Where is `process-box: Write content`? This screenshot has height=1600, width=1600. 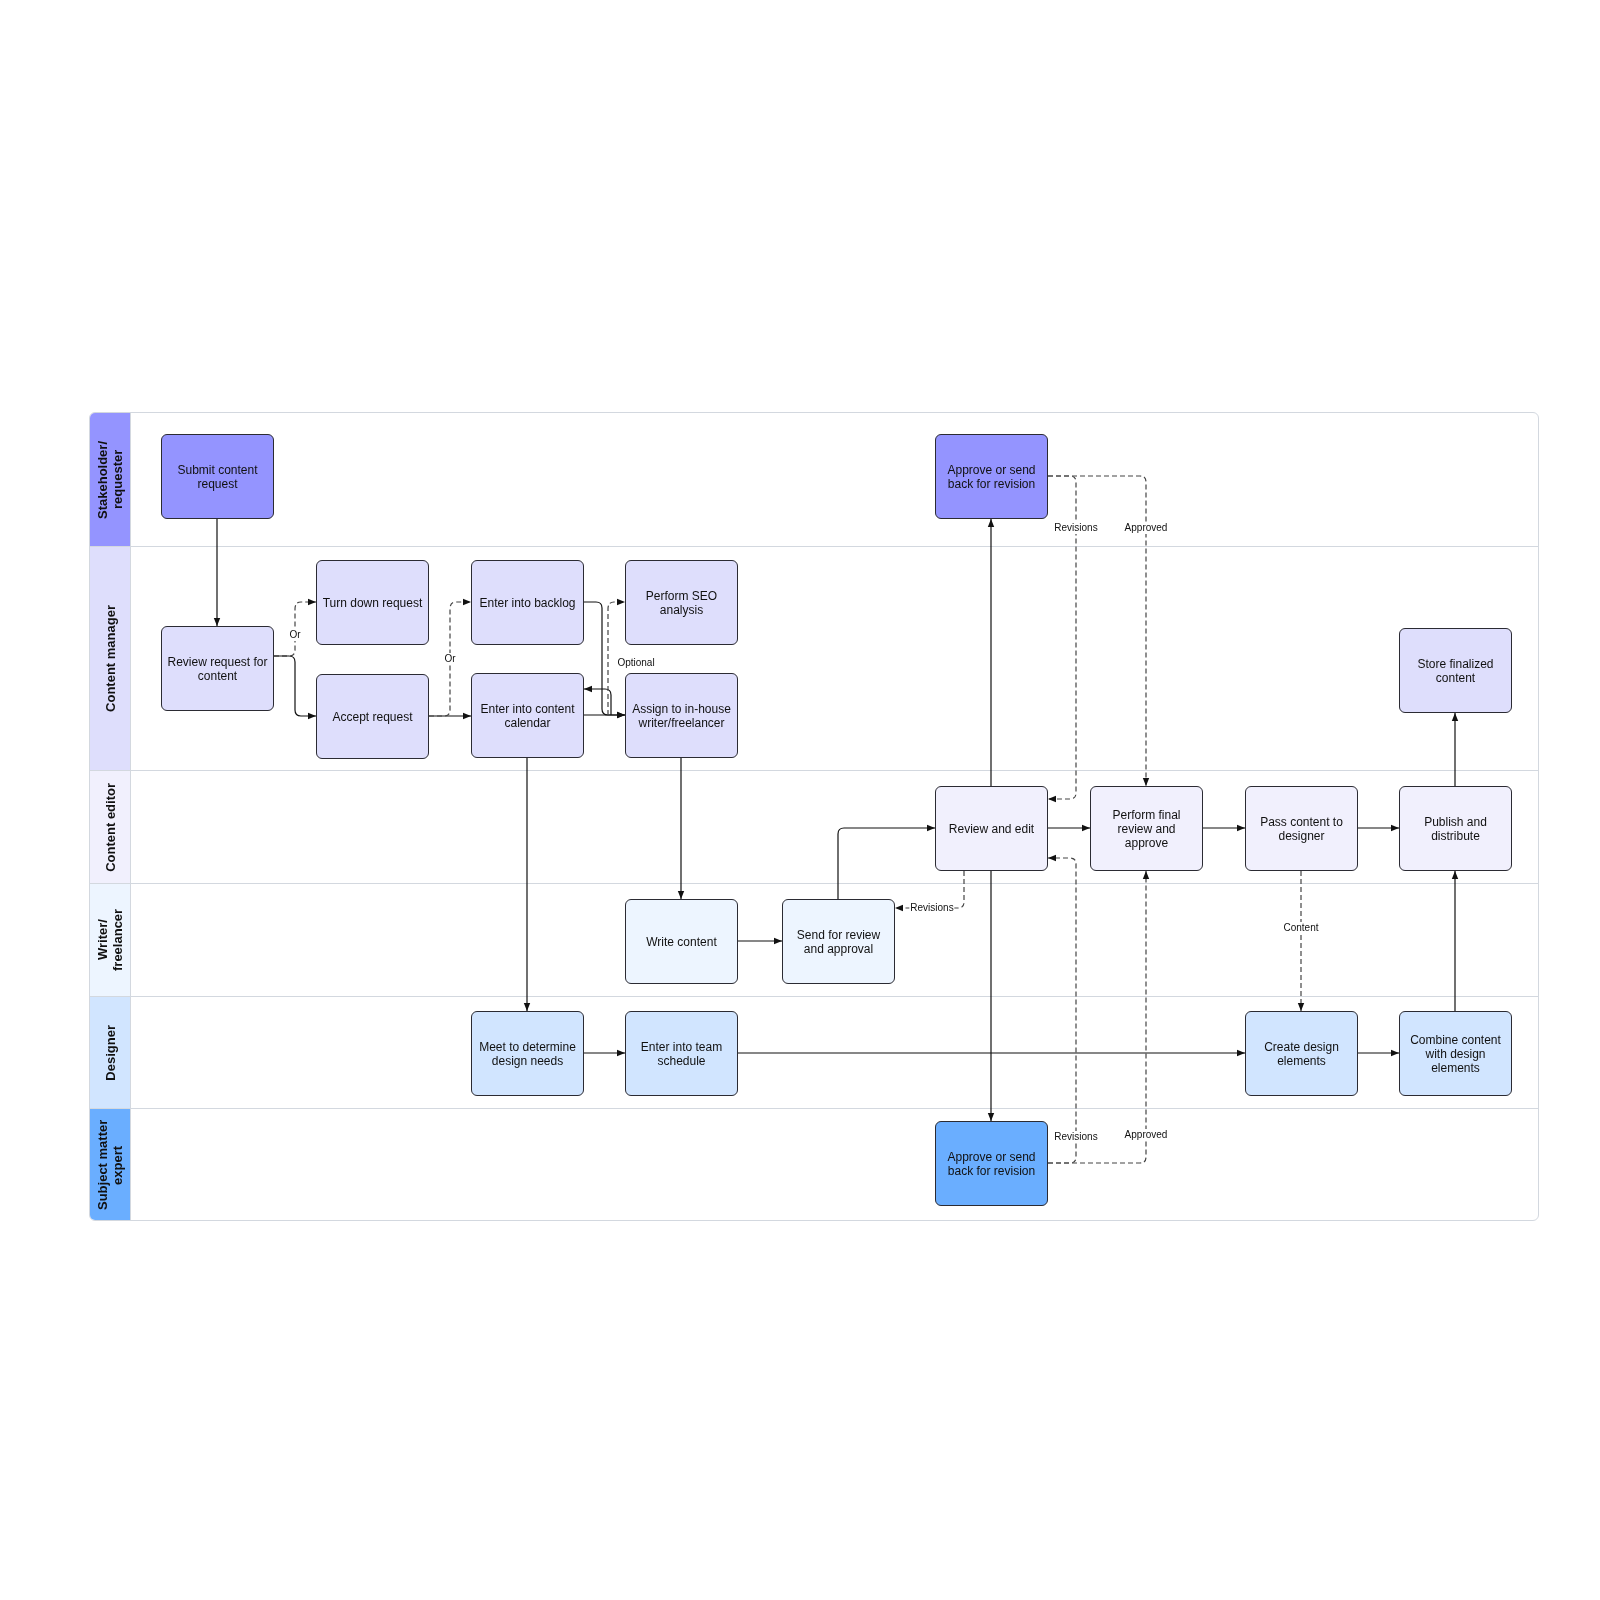
process-box: Write content is located at coordinates (681, 941).